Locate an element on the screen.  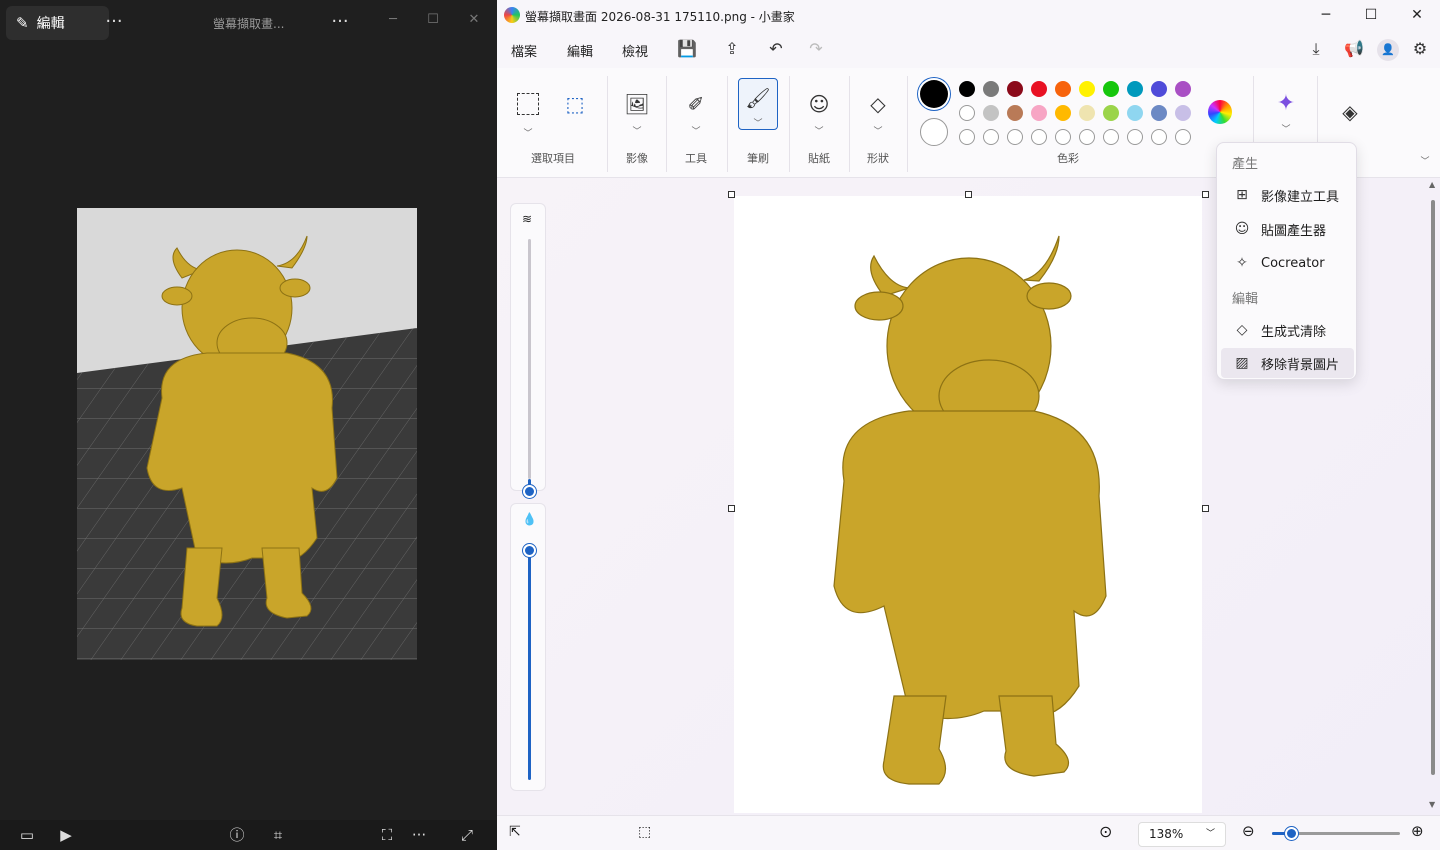
secondary-color-swatch is located at coordinates (934, 132).